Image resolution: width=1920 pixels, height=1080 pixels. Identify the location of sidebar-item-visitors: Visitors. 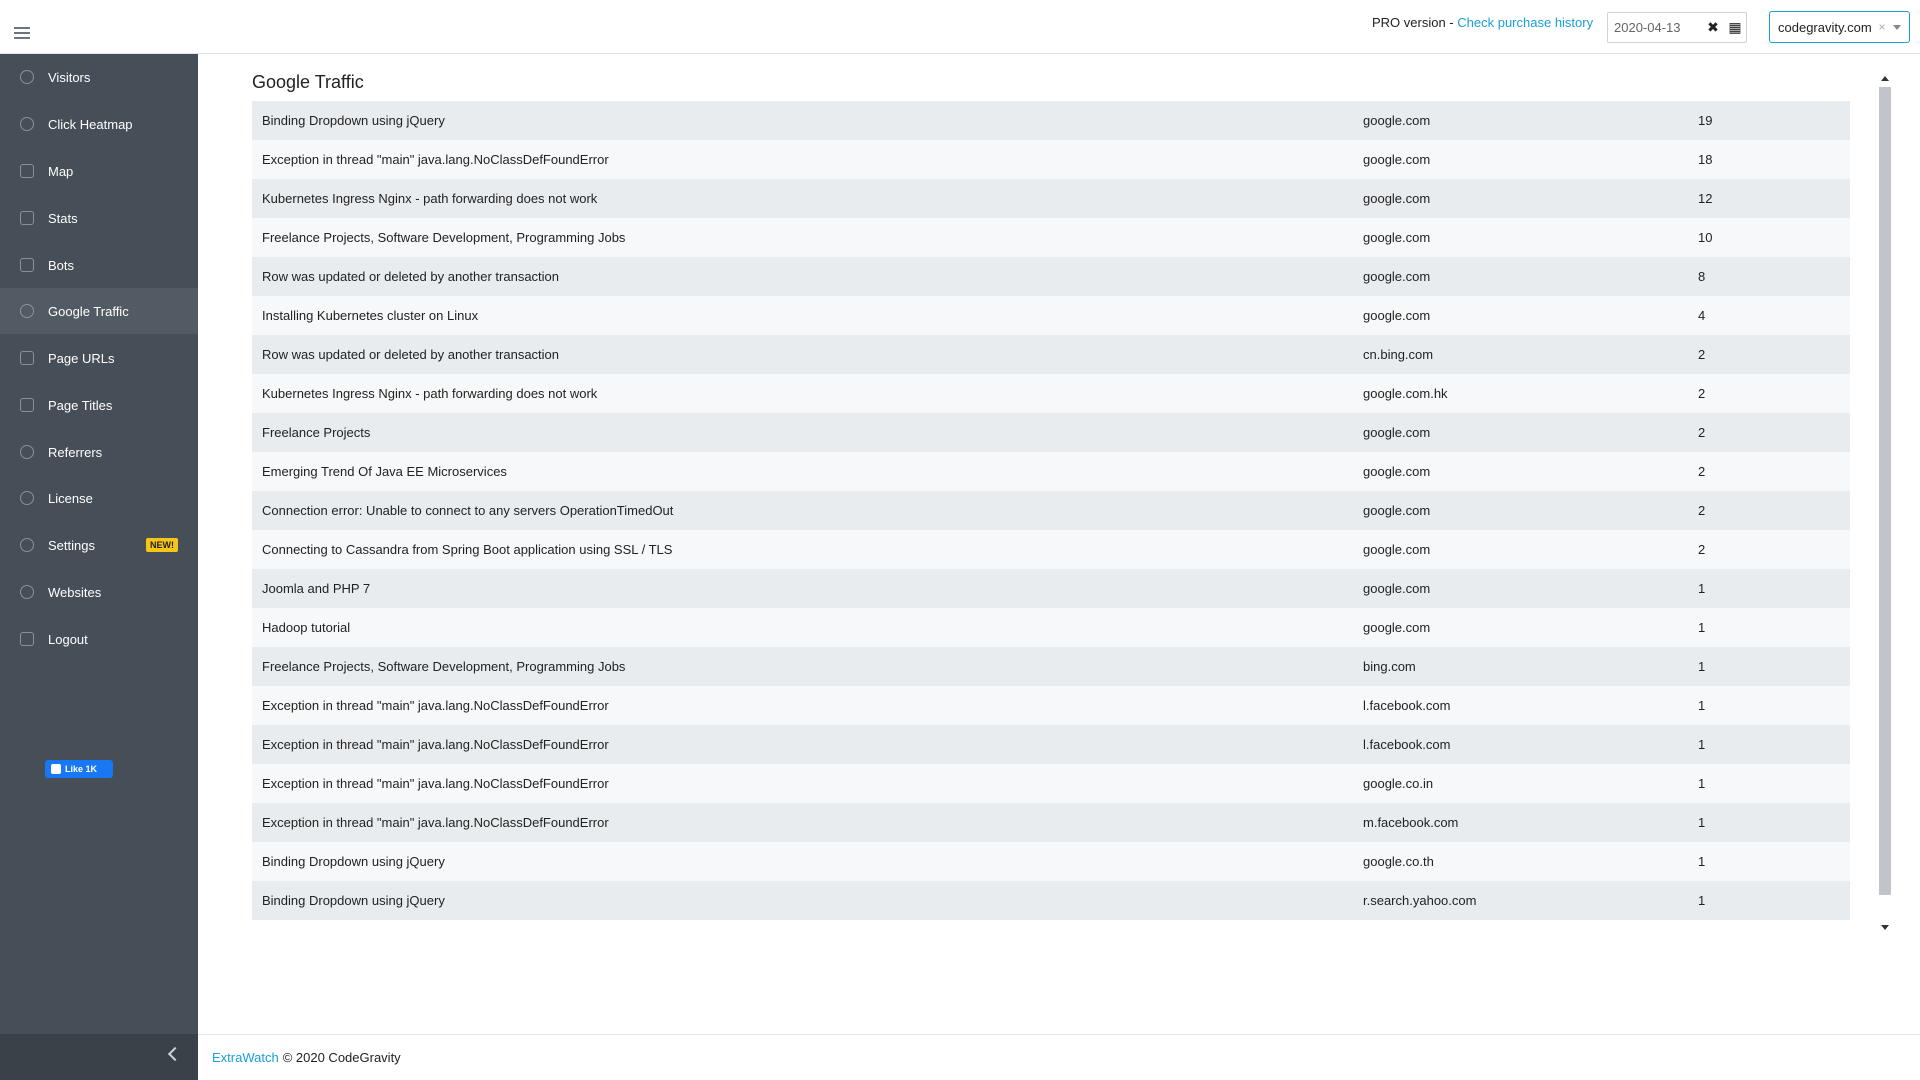
(99, 77).